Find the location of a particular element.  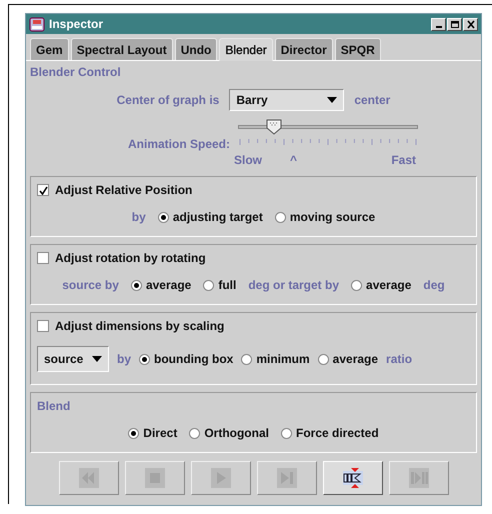

checkbox-label: Adjust rotation by rotating is located at coordinates (130, 258).